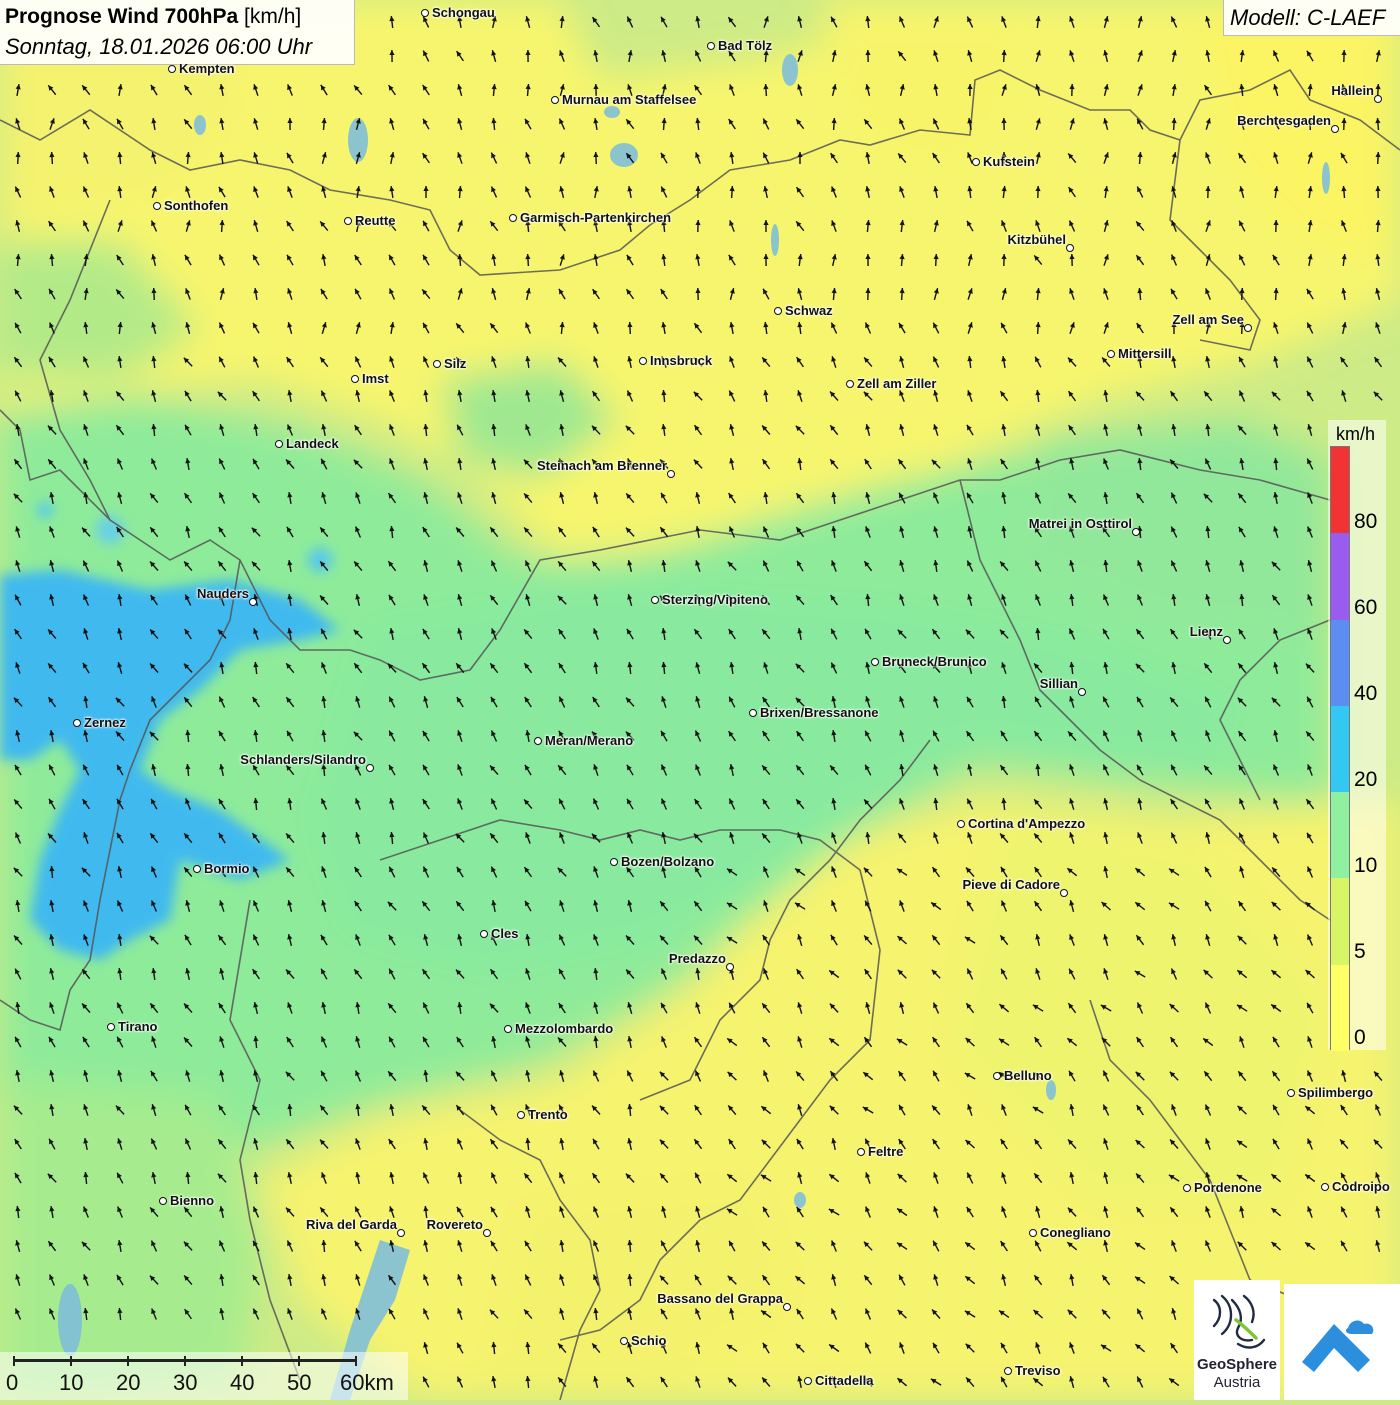 The image size is (1400, 1405). Describe the element at coordinates (1365, 866) in the screenshot. I see `legend-tick-label: 10` at that location.